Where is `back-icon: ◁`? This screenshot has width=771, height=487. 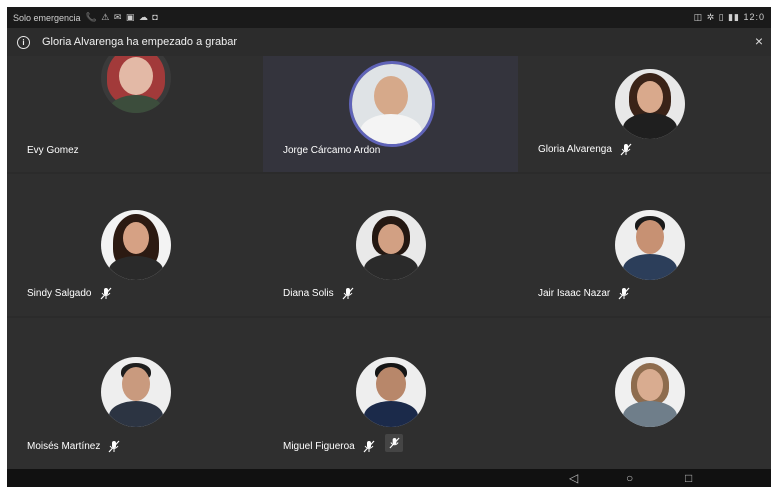 back-icon: ◁ is located at coordinates (573, 478).